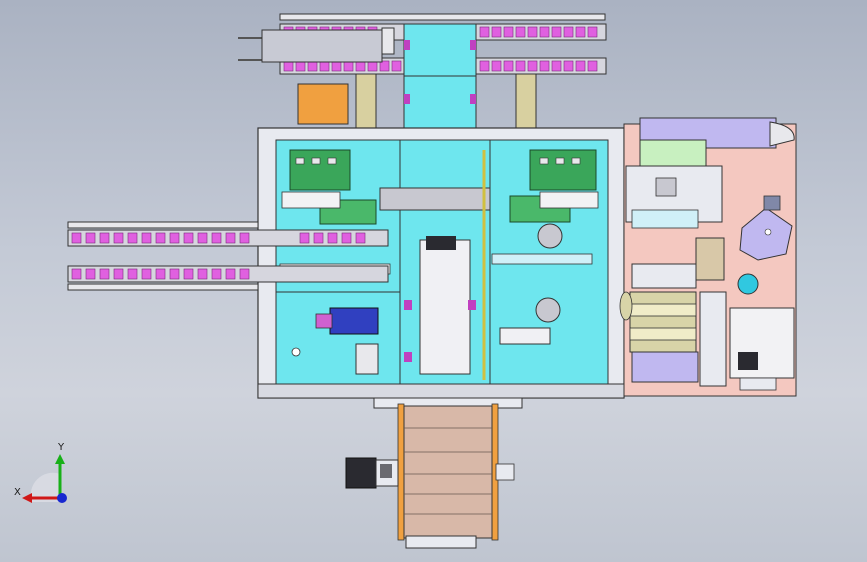  What do you see at coordinates (525, 336) in the screenshot?
I see `slide-block` at bounding box center [525, 336].